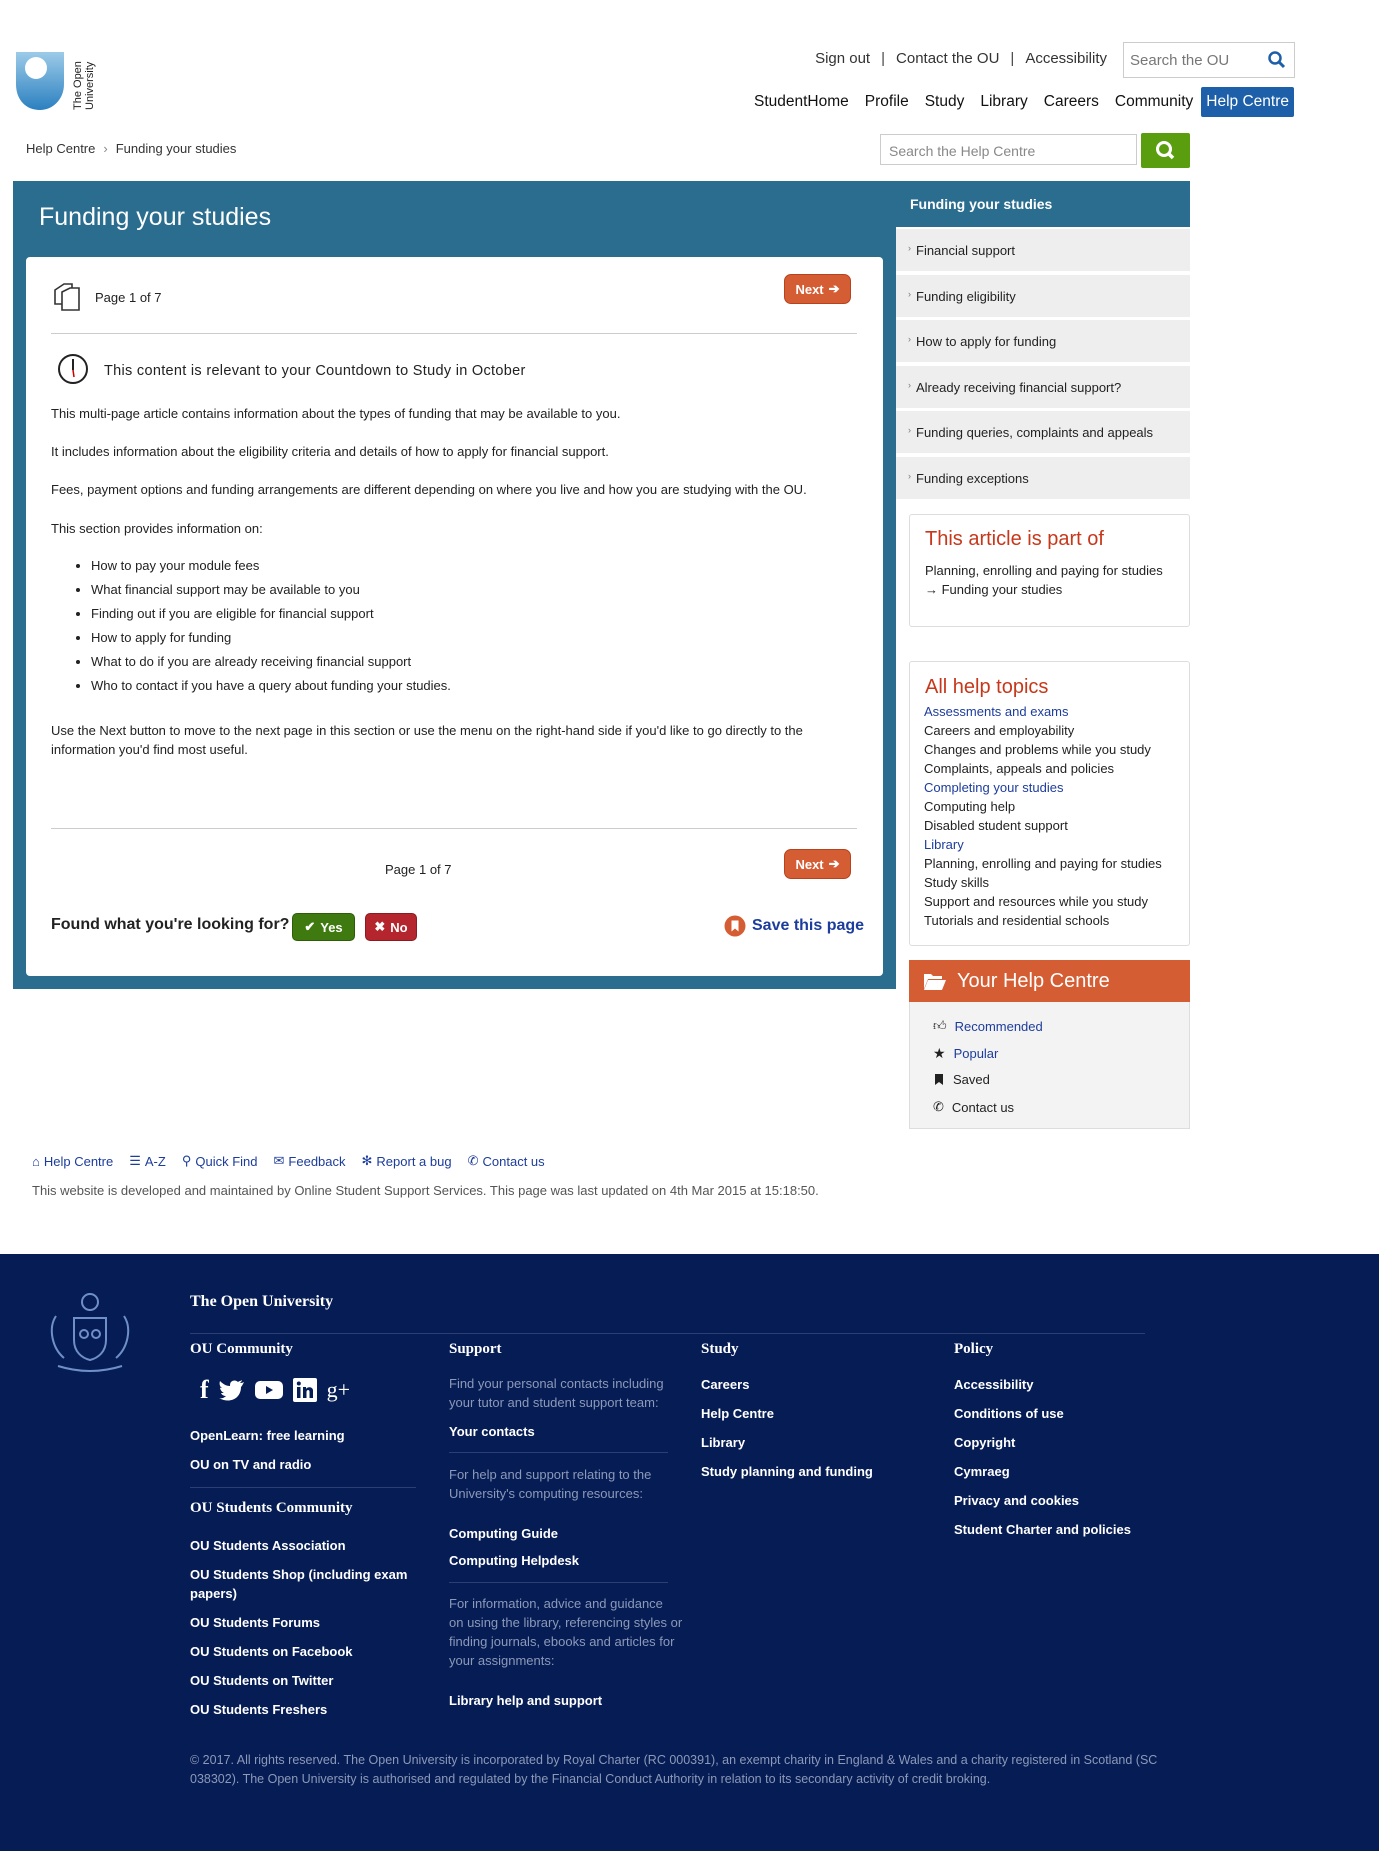  I want to click on contact-us-link: ✆ Contact us, so click(973, 1107).